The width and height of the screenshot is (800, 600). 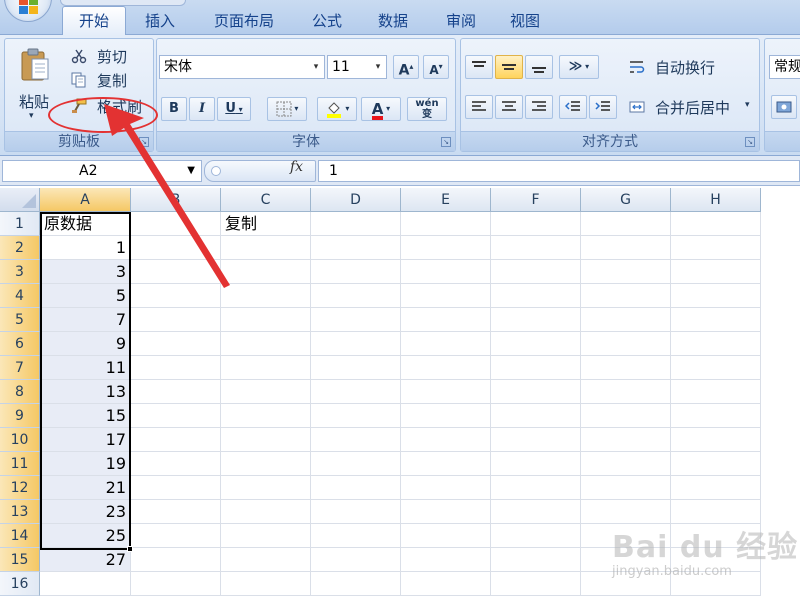 What do you see at coordinates (626, 344) in the screenshot?
I see `cell-g6` at bounding box center [626, 344].